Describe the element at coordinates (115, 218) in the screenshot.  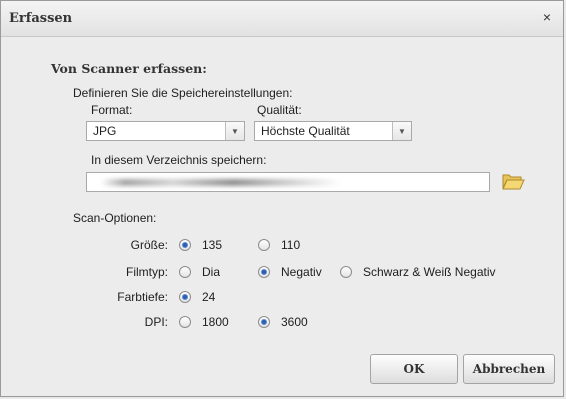
I see `scan-options-title: Scan-Optionen:` at that location.